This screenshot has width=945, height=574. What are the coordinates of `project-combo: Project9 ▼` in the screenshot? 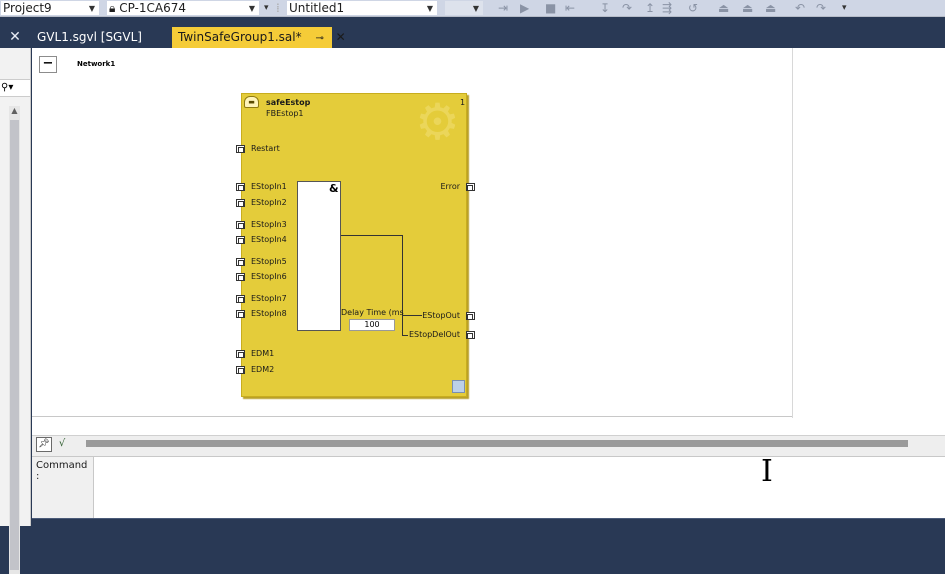 It's located at (50, 8).